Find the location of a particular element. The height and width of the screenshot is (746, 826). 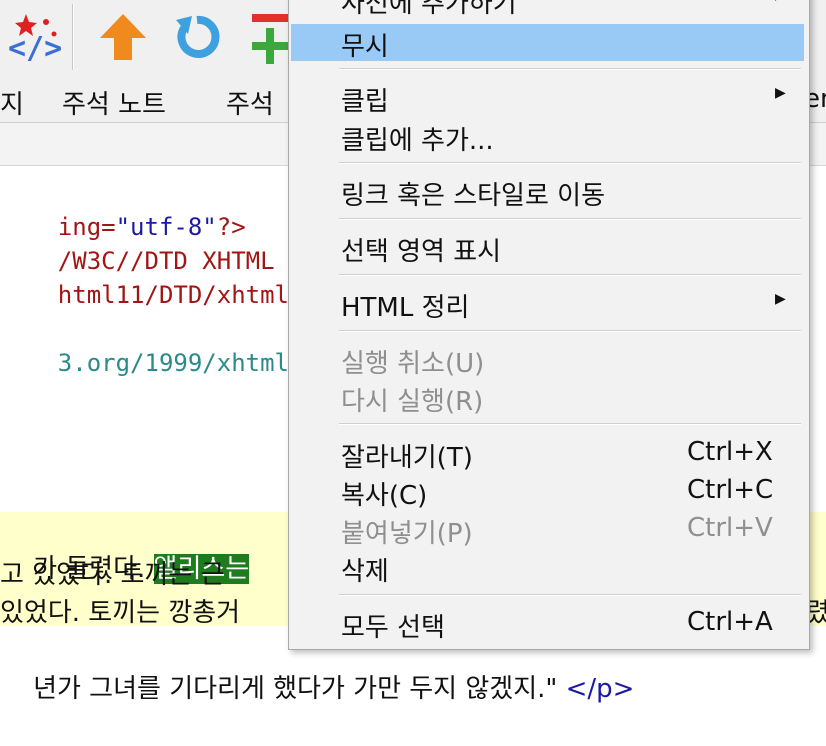

menu-item-html-cleanup: HTML 정리 ▶ is located at coordinates (547, 304).